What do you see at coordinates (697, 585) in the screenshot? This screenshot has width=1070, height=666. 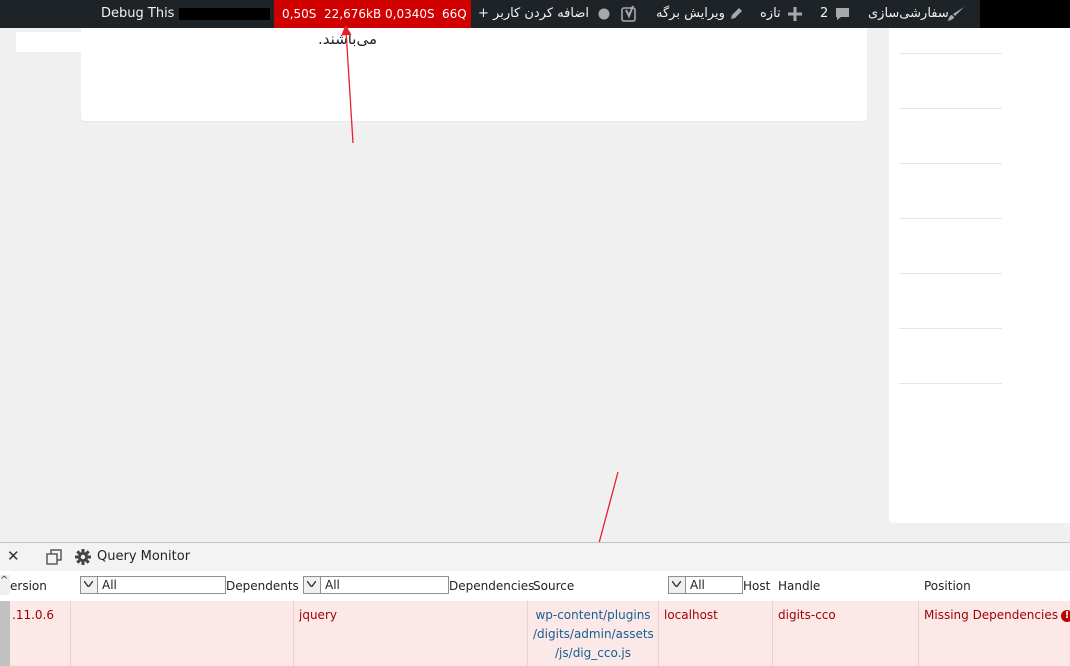 I see `host-filter-value: All` at bounding box center [697, 585].